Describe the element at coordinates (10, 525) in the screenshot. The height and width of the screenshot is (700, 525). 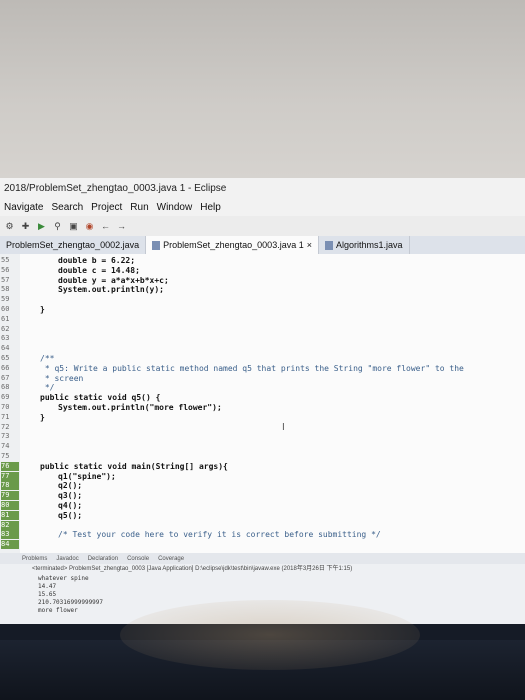
I see `line-number: 82` at that location.